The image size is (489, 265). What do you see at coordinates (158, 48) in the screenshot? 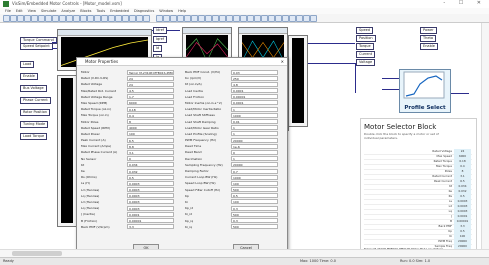
I see `signal-block: Id` at bounding box center [158, 48].